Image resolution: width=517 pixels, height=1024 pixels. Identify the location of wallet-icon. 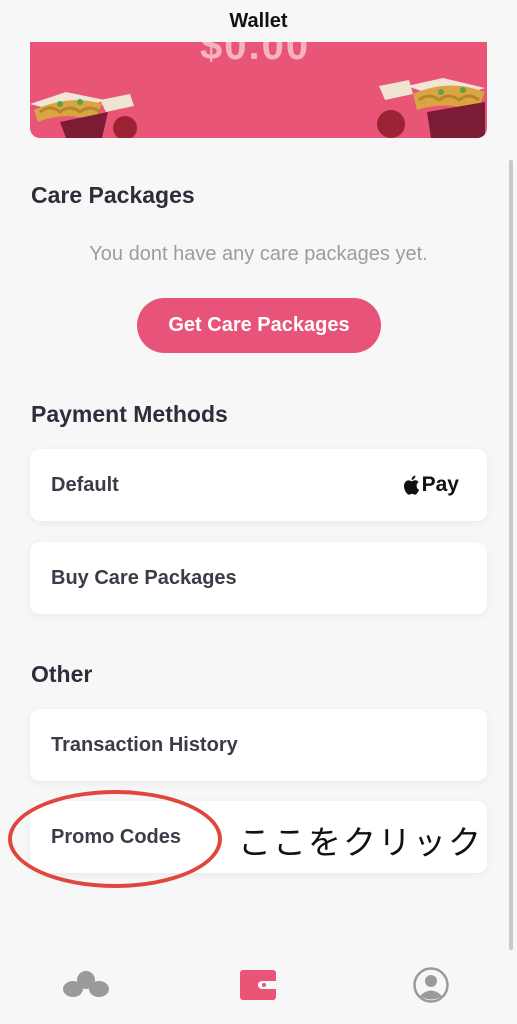
(258, 985).